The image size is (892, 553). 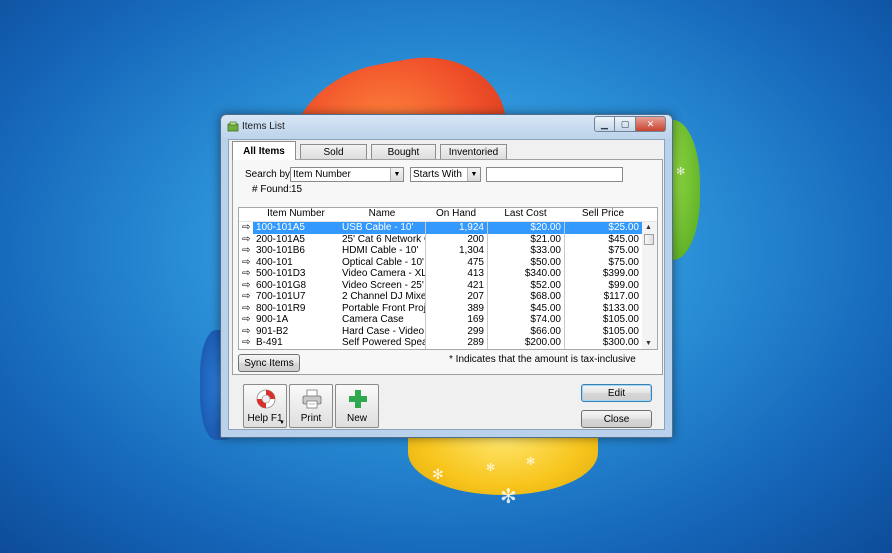 I want to click on scroll-down-icon: ▼, so click(x=648, y=343).